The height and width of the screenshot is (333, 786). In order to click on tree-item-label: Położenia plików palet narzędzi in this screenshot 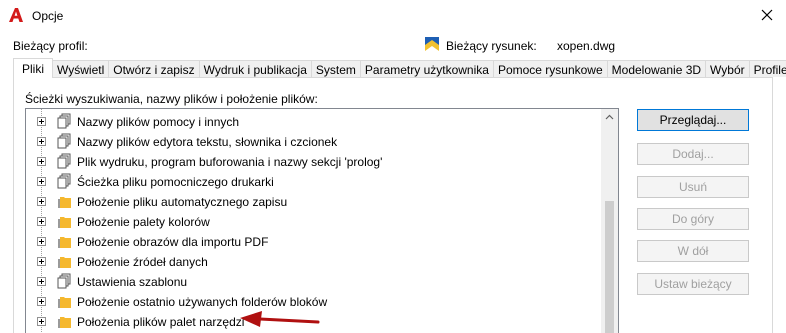, I will do `click(161, 322)`.